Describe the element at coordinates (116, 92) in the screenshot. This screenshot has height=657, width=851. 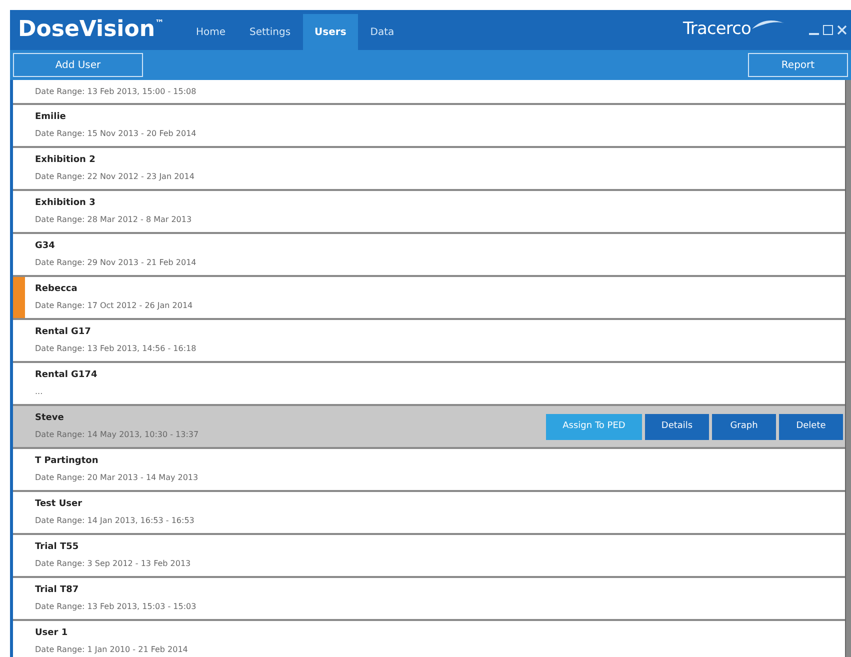
I see `date-range: Date Range: 13 Feb 2013, 15:00 - 15:08` at that location.